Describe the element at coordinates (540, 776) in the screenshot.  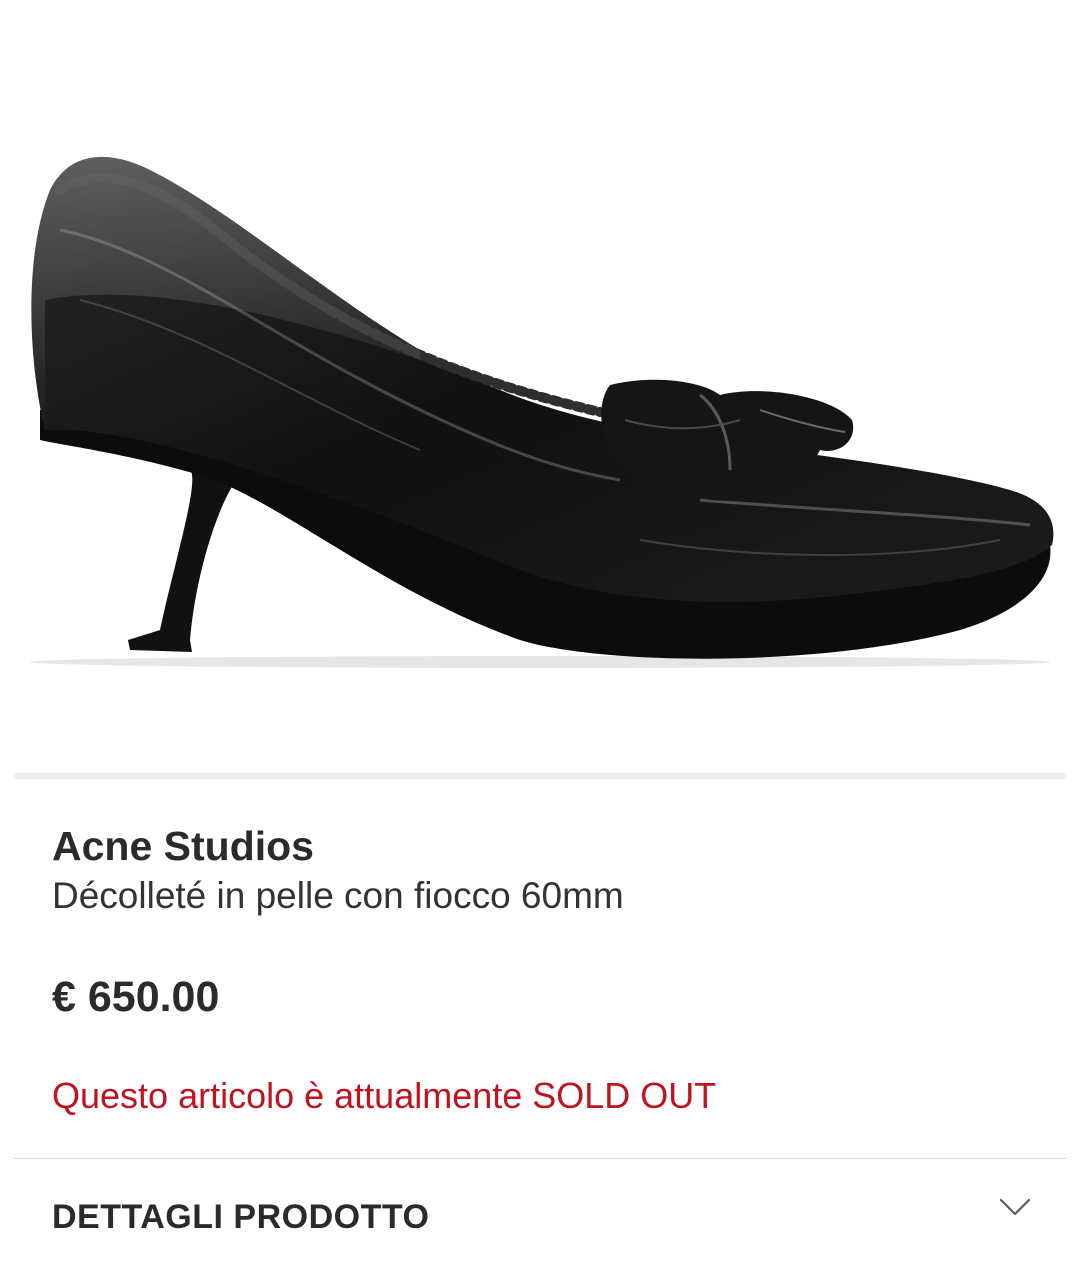
I see `image-divider` at that location.